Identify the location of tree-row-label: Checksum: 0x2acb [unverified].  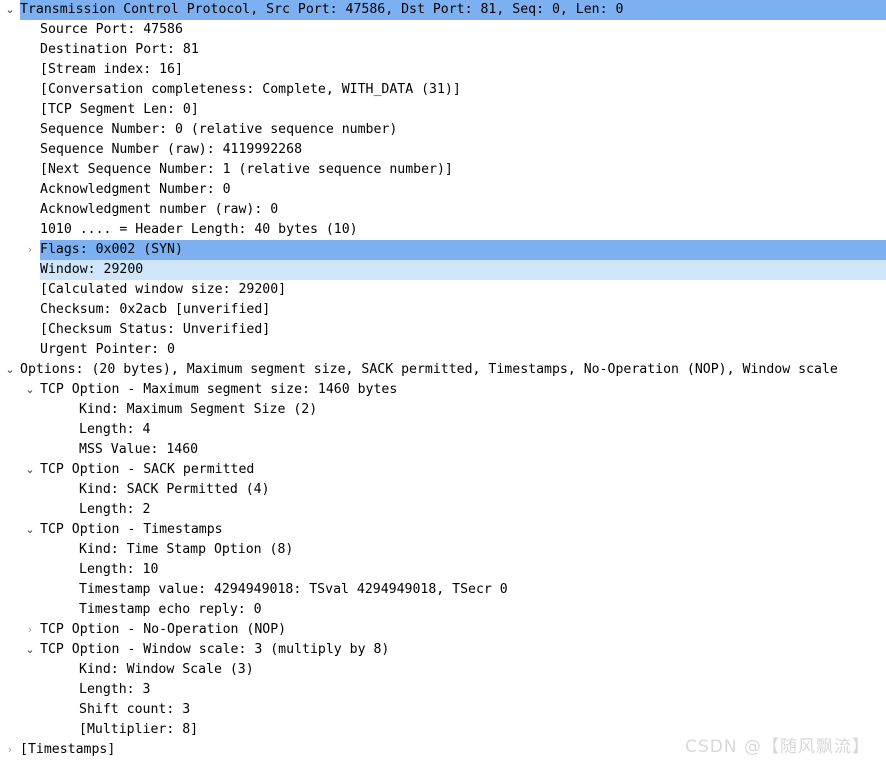
(155, 309).